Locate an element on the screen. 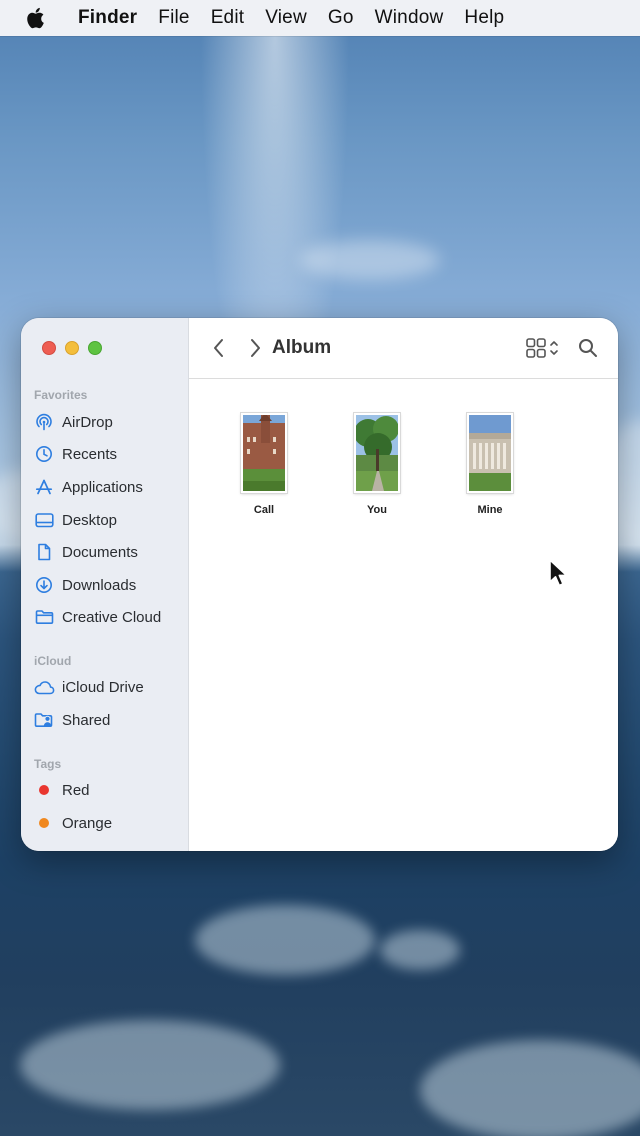  file-item-mine: Mine is located at coordinates (490, 468).